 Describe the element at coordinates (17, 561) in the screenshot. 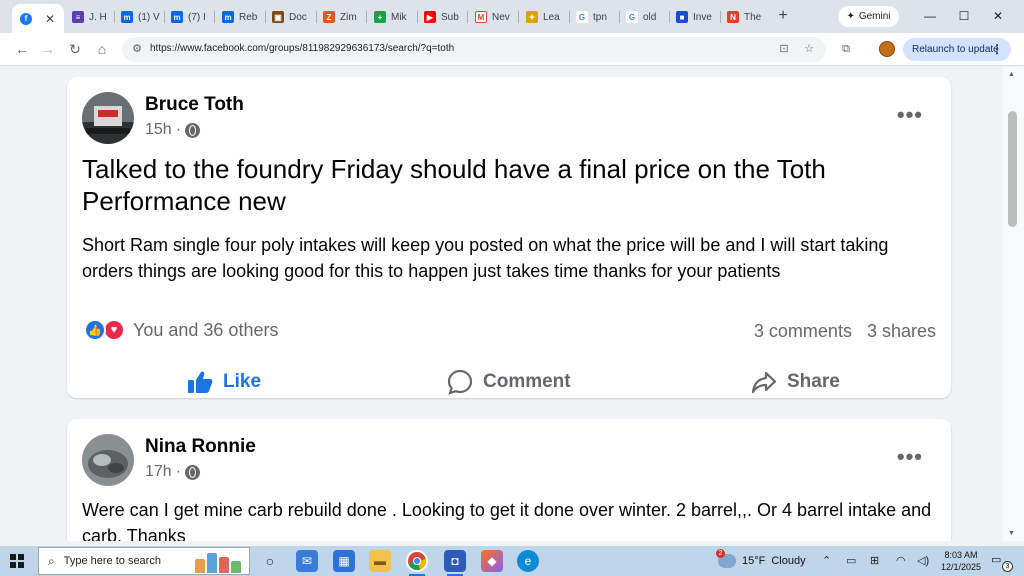

I see `windows-start-icon` at that location.